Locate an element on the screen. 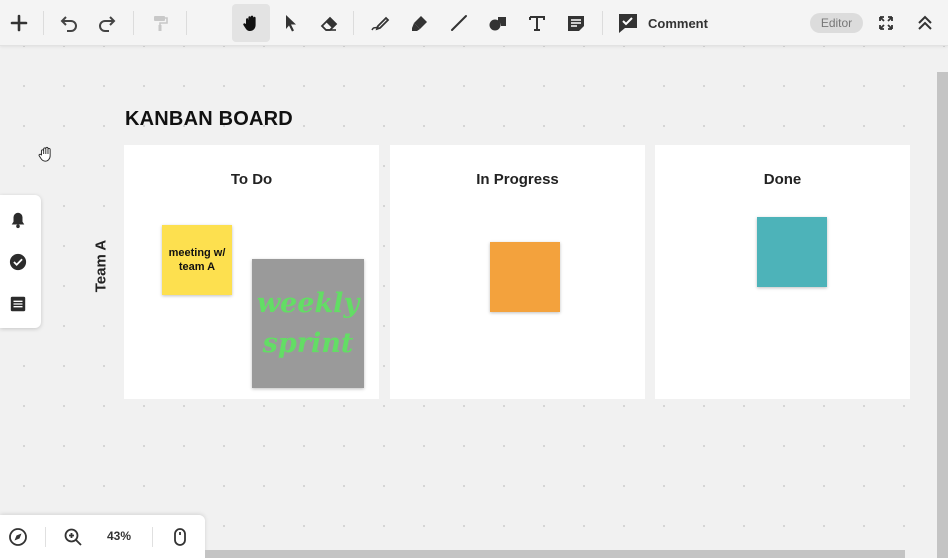 The image size is (948, 558). tasks-button is located at coordinates (18, 262).